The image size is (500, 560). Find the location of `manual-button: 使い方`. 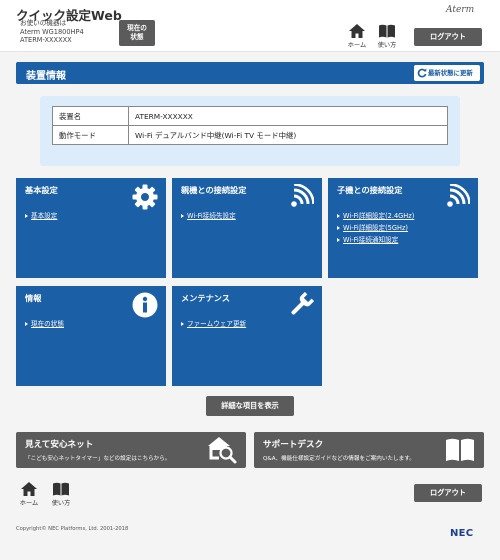

manual-button: 使い方 is located at coordinates (387, 38).